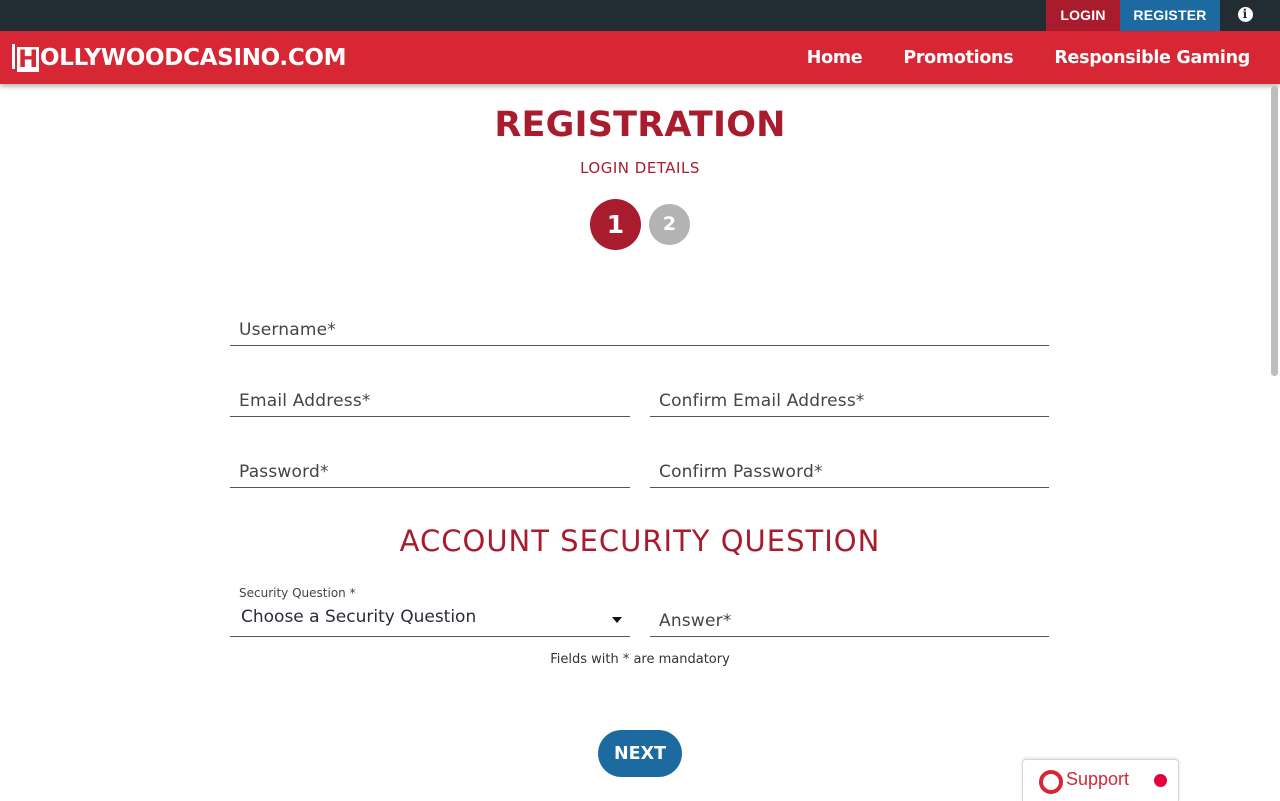 The height and width of the screenshot is (801, 1280). I want to click on nav-responsible-gaming: Responsible Gaming, so click(1152, 58).